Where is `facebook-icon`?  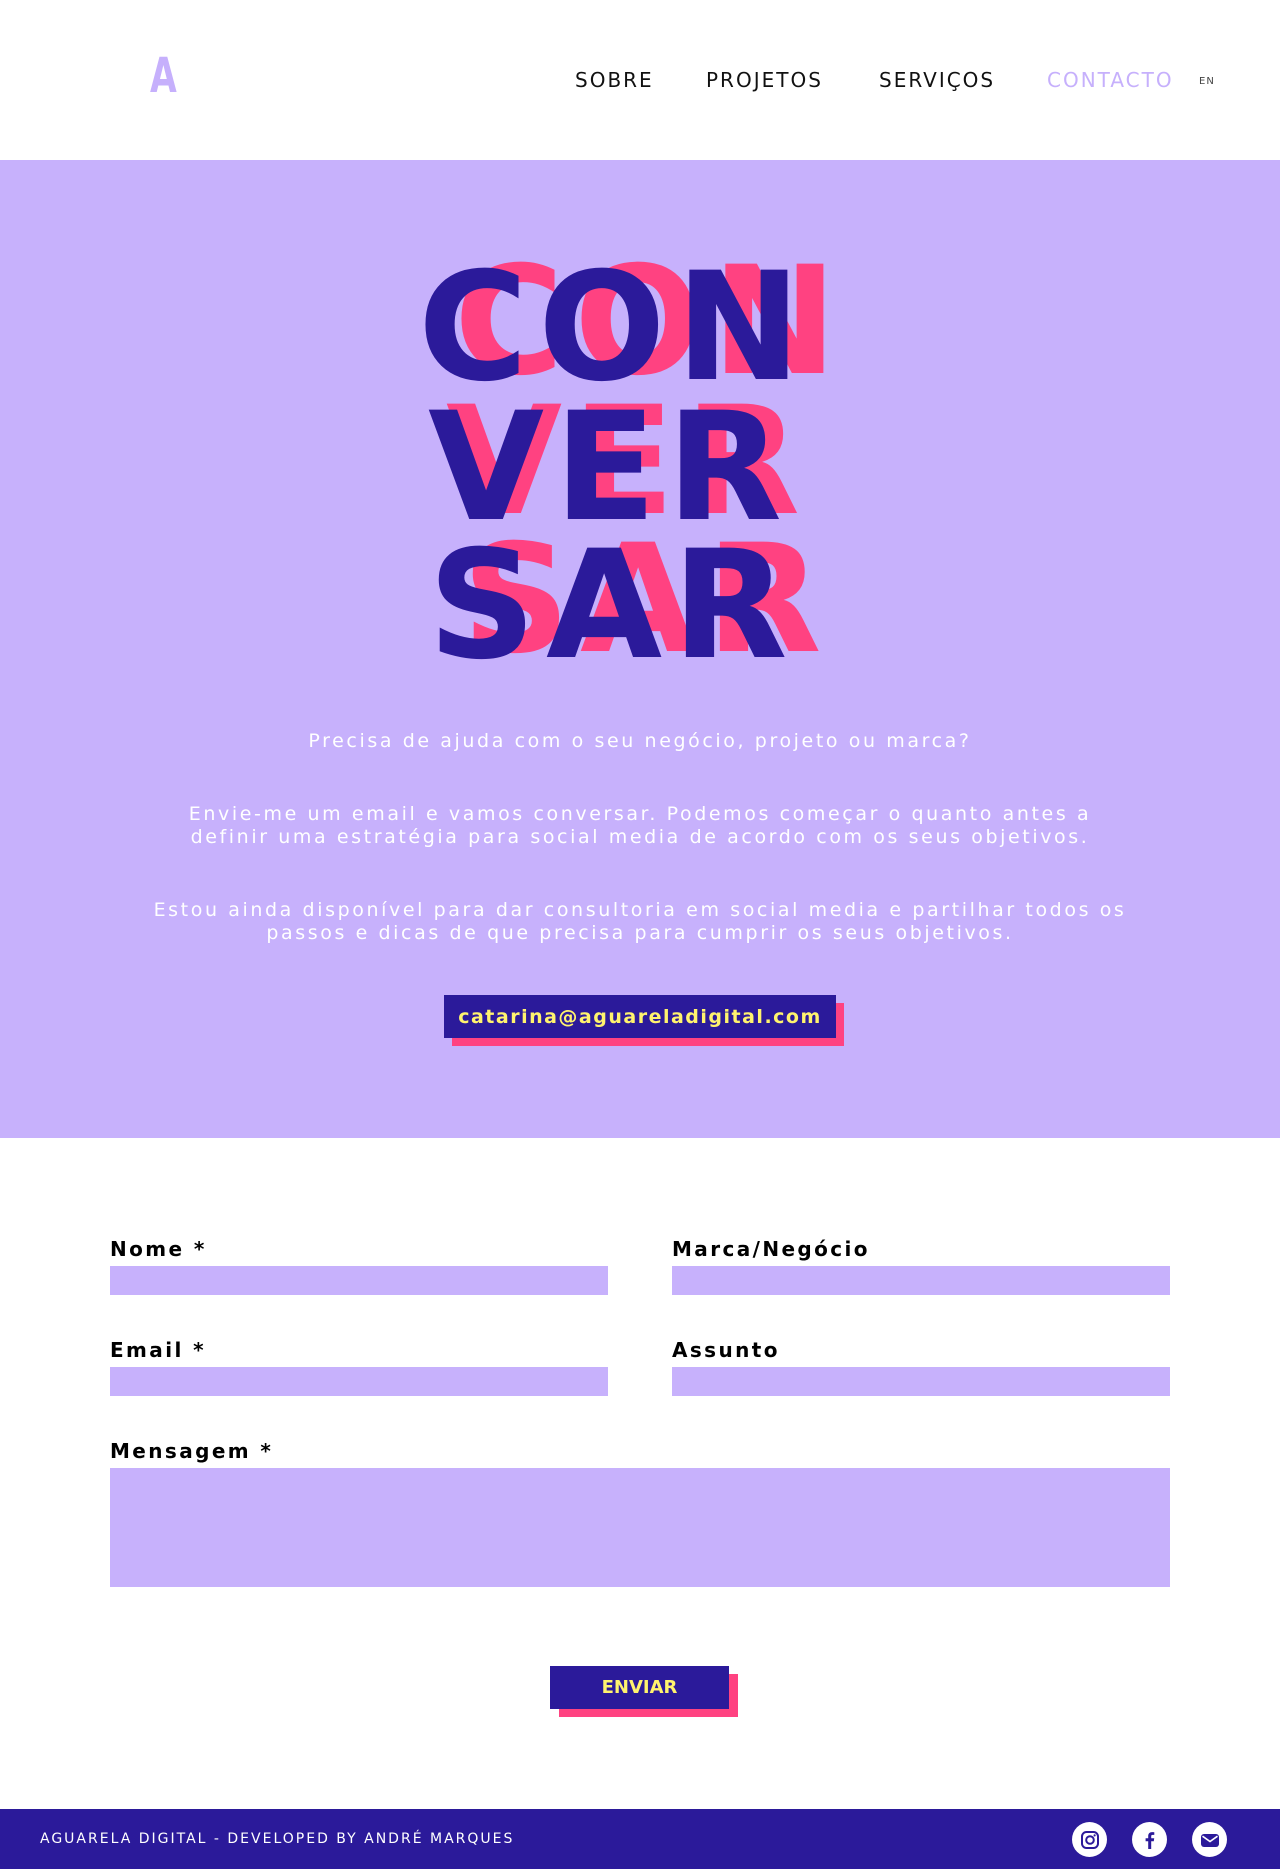
facebook-icon is located at coordinates (1149, 1839).